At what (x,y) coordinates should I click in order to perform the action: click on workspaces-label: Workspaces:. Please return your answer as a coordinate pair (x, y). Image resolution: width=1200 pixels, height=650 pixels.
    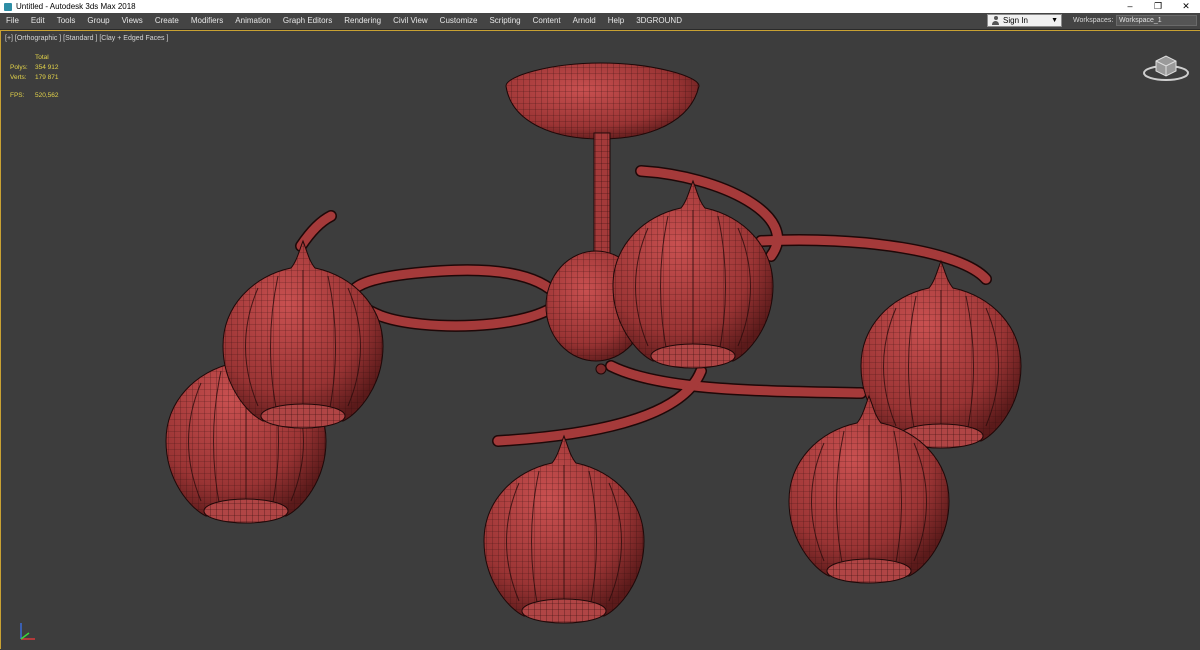
    Looking at the image, I should click on (1093, 20).